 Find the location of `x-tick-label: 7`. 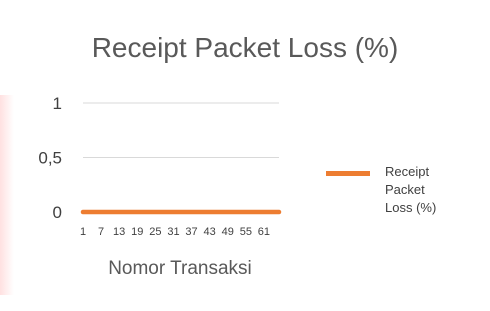

x-tick-label: 7 is located at coordinates (101, 232).